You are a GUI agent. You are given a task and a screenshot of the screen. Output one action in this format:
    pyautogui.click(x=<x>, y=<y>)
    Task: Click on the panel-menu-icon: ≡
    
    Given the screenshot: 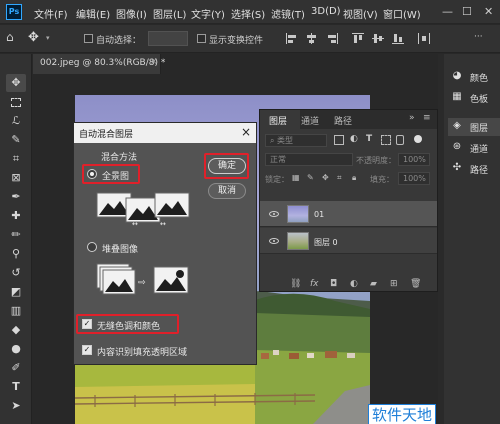 What is the action you would take?
    pyautogui.click(x=427, y=118)
    